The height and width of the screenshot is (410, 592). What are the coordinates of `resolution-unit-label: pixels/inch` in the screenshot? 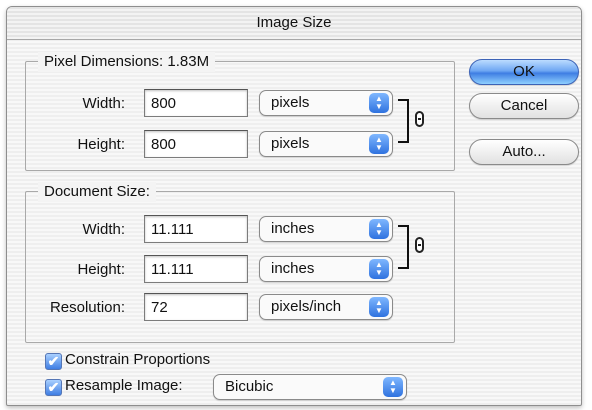 It's located at (306, 306).